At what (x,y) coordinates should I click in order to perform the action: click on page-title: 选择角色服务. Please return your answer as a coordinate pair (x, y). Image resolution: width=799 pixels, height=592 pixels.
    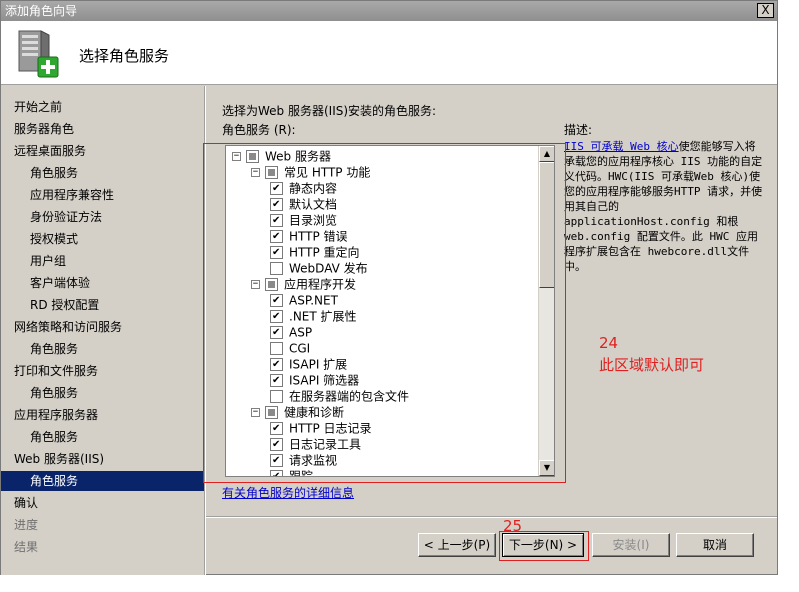
    Looking at the image, I should click on (124, 56).